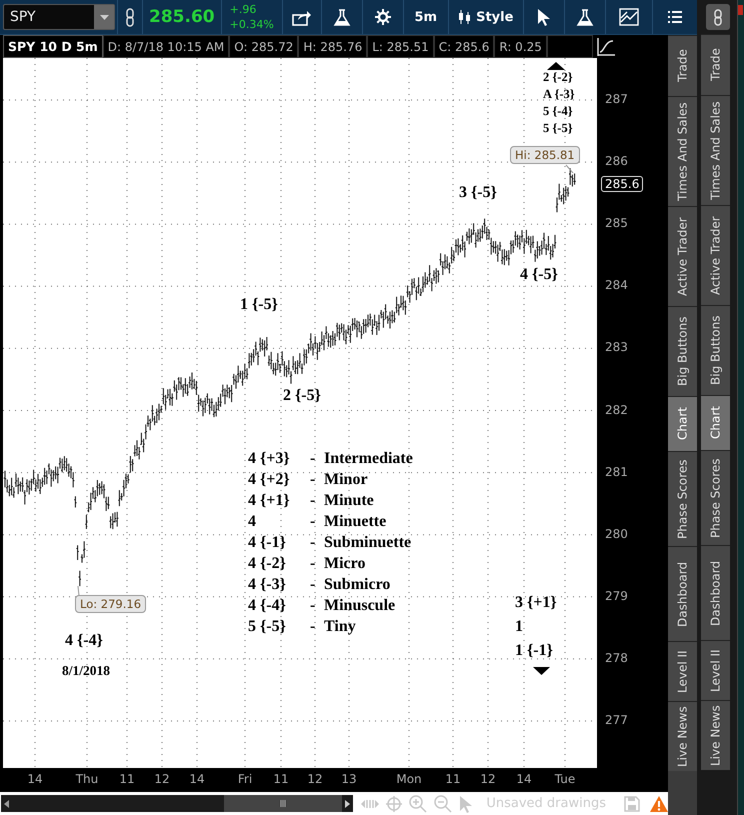 This screenshot has height=815, width=744. I want to click on symbol-text: SPY, so click(23, 17).